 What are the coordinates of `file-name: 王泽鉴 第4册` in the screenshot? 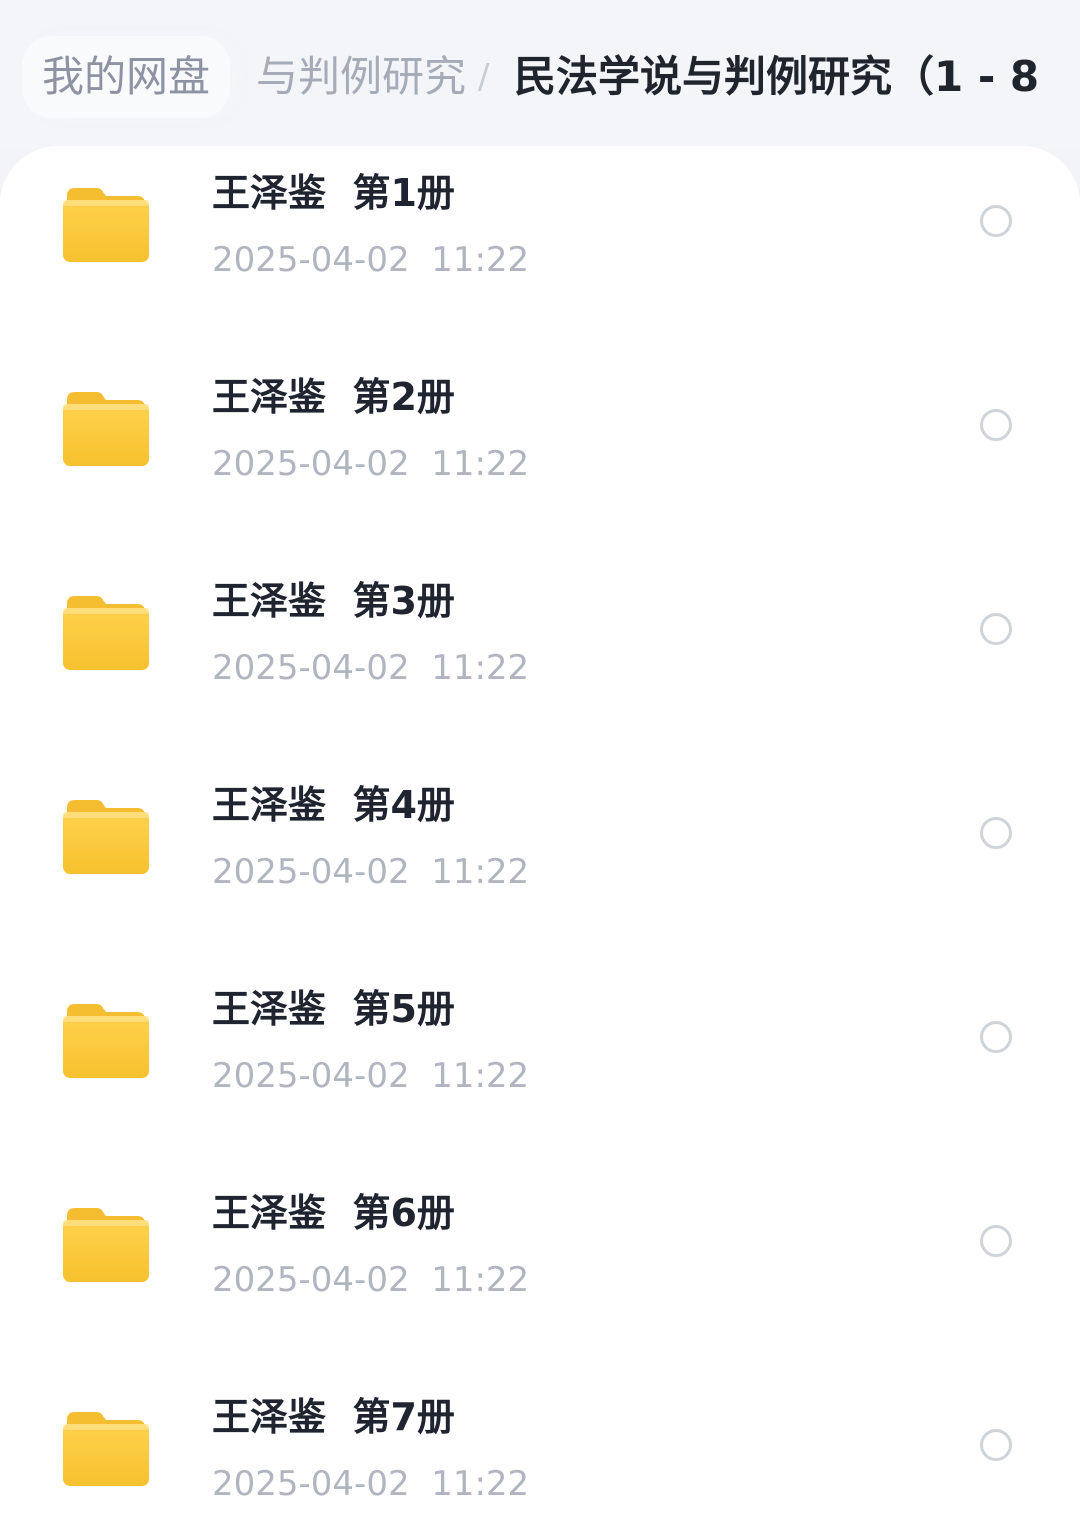 It's located at (333, 805).